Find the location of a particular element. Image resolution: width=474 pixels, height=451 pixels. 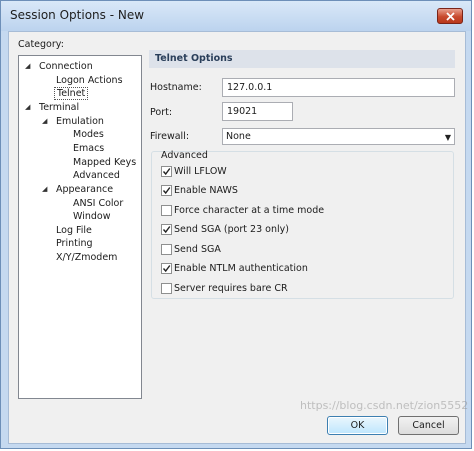

close-button is located at coordinates (450, 16).